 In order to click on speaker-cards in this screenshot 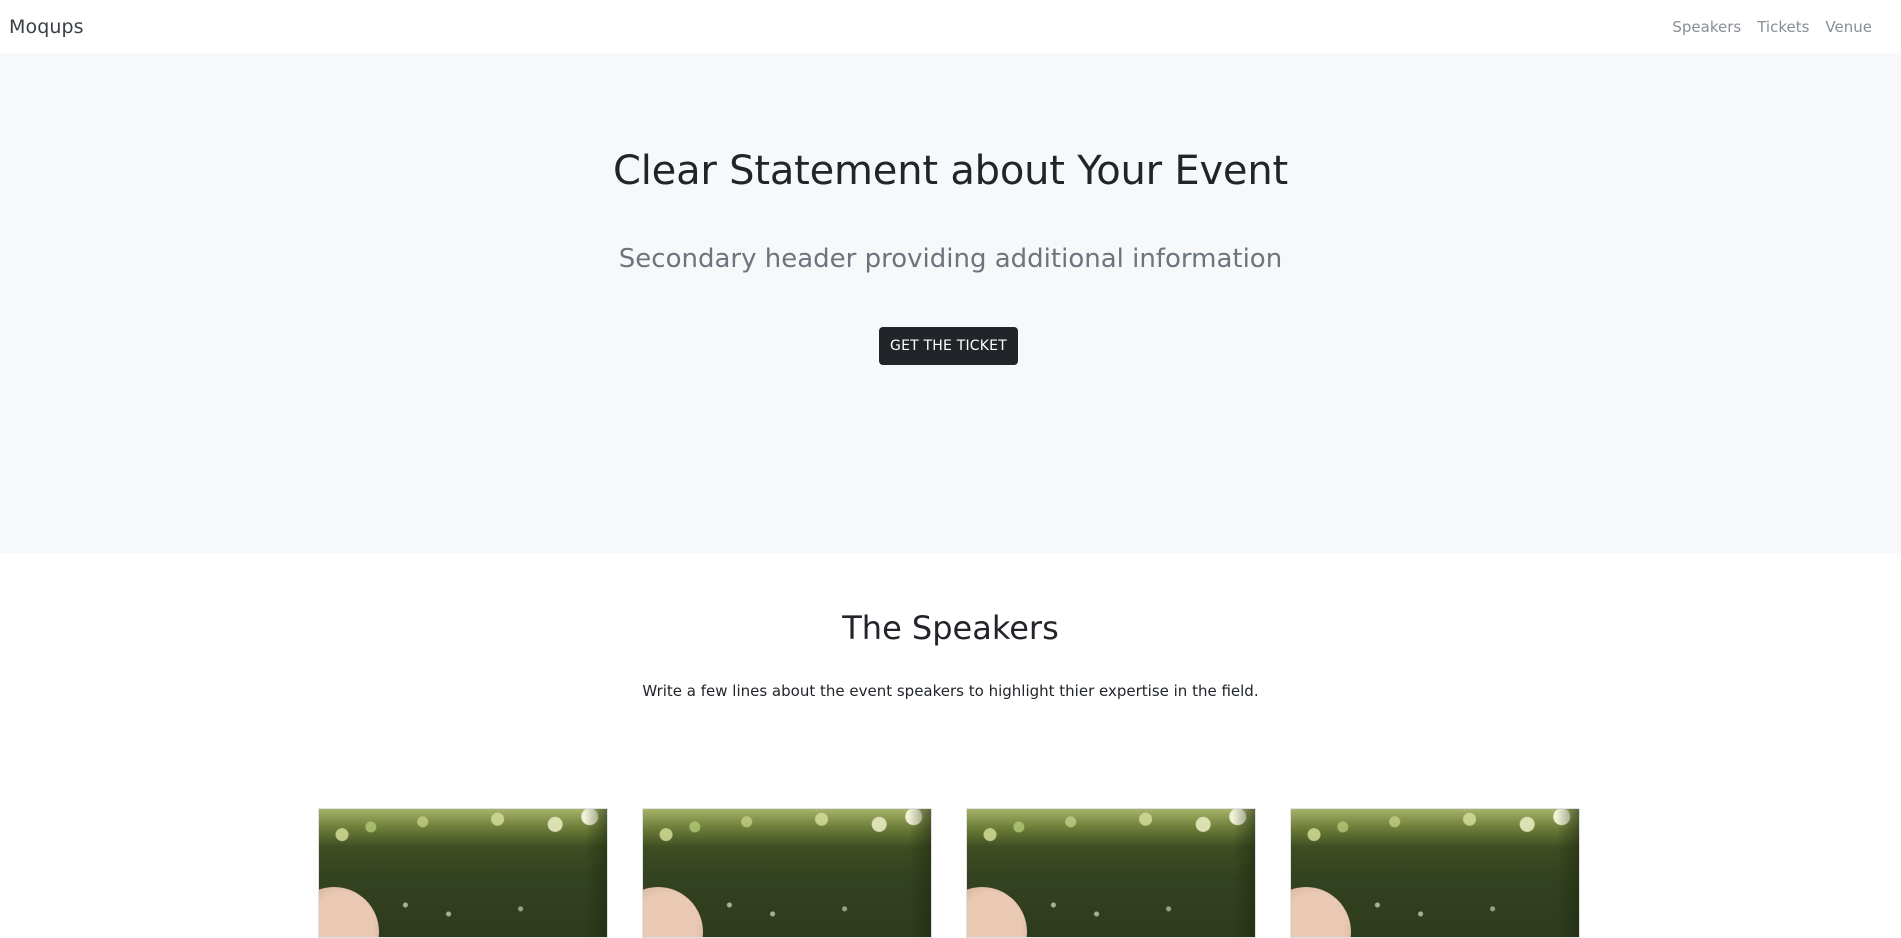, I will do `click(950, 873)`.